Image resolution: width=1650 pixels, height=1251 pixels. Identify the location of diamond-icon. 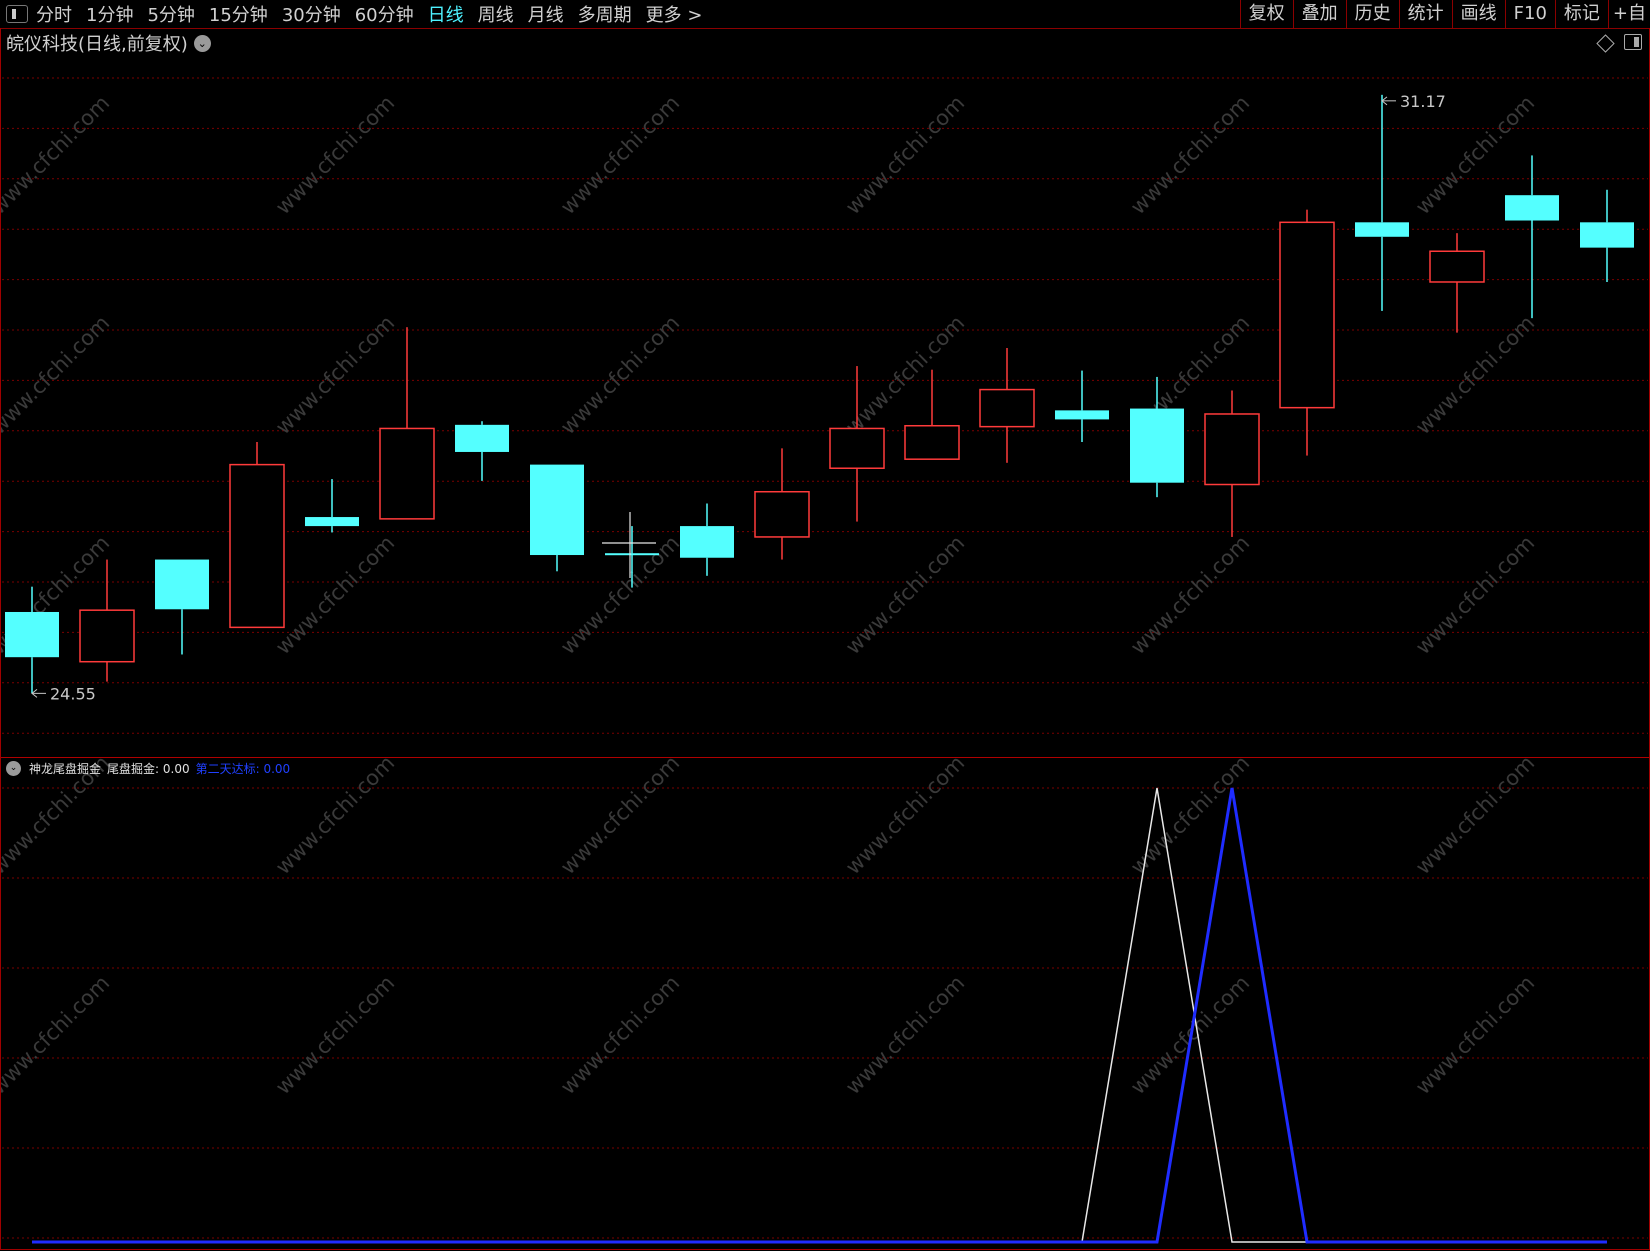
(1605, 43).